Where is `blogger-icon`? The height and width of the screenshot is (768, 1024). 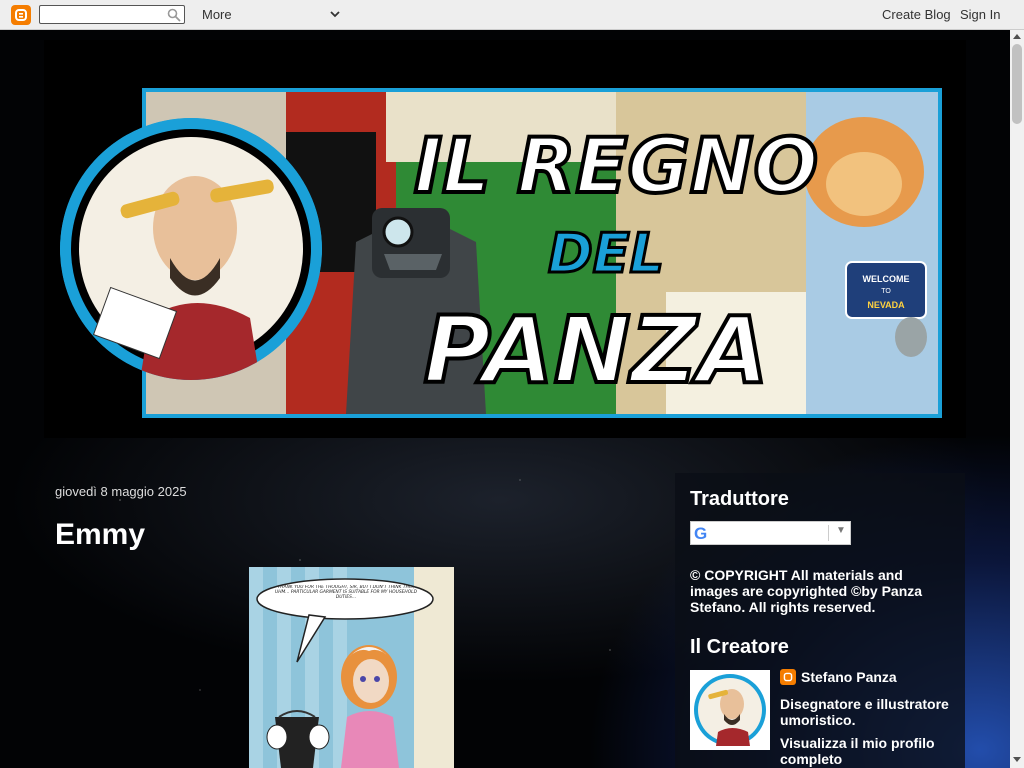
blogger-icon is located at coordinates (21, 15).